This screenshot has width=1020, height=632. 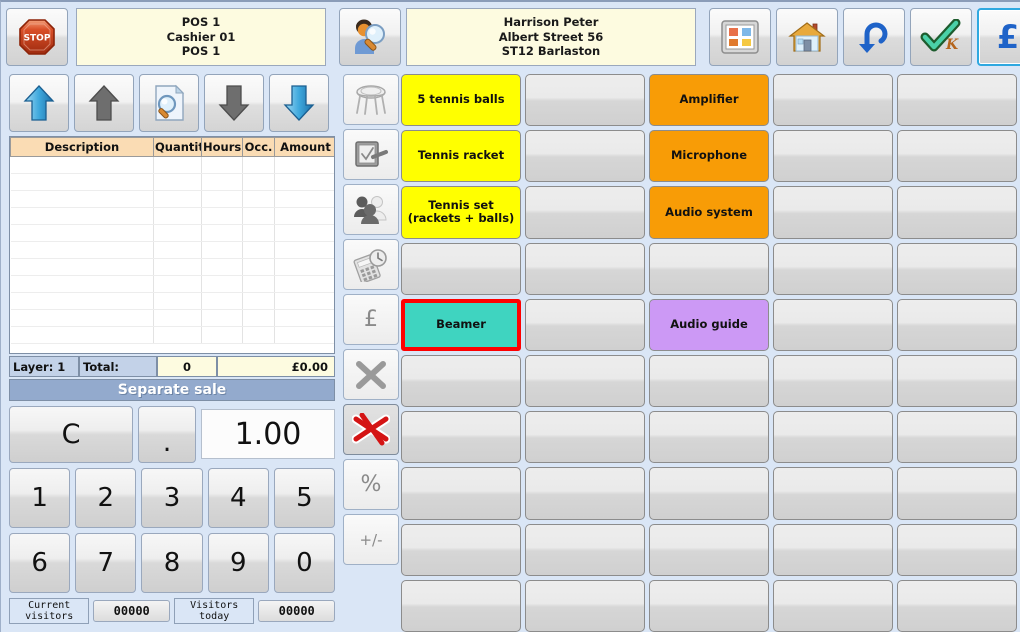 What do you see at coordinates (172, 390) in the screenshot?
I see `separate-sale-button: Separate sale` at bounding box center [172, 390].